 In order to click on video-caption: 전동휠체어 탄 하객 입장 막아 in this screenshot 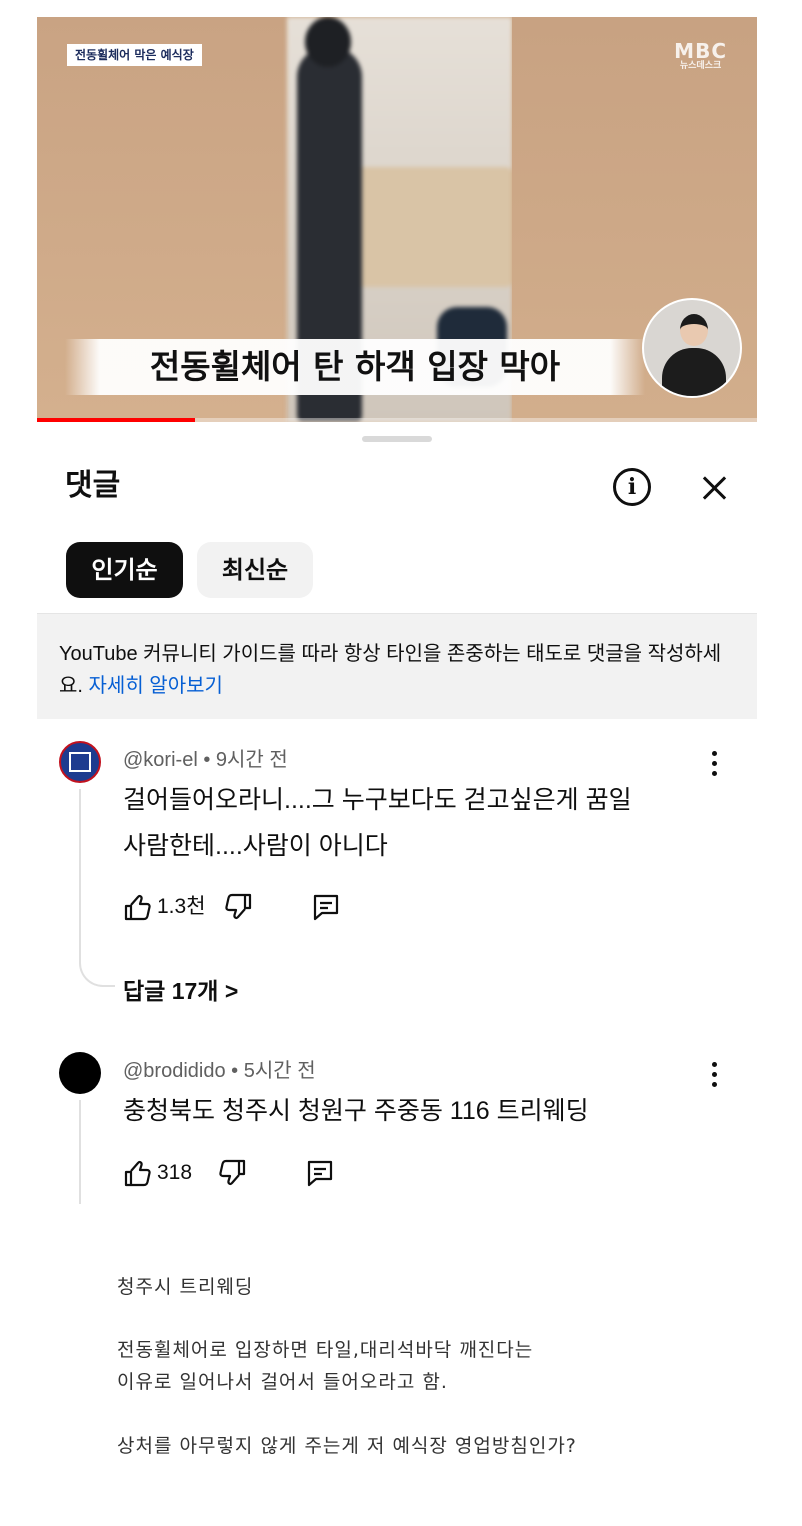, I will do `click(355, 367)`.